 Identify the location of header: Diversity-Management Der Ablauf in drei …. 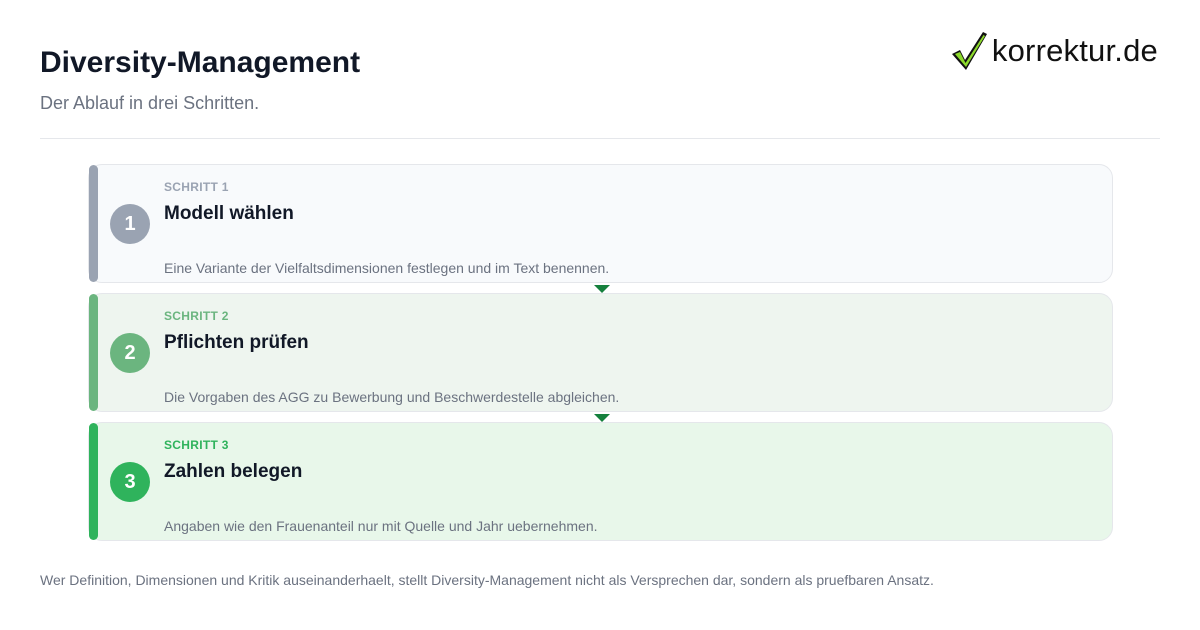
(200, 79).